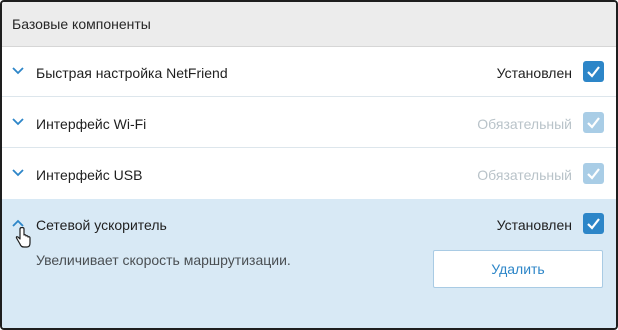  Describe the element at coordinates (163, 260) in the screenshot. I see `component-description: Увеличивает скорость маршрутизации.` at that location.